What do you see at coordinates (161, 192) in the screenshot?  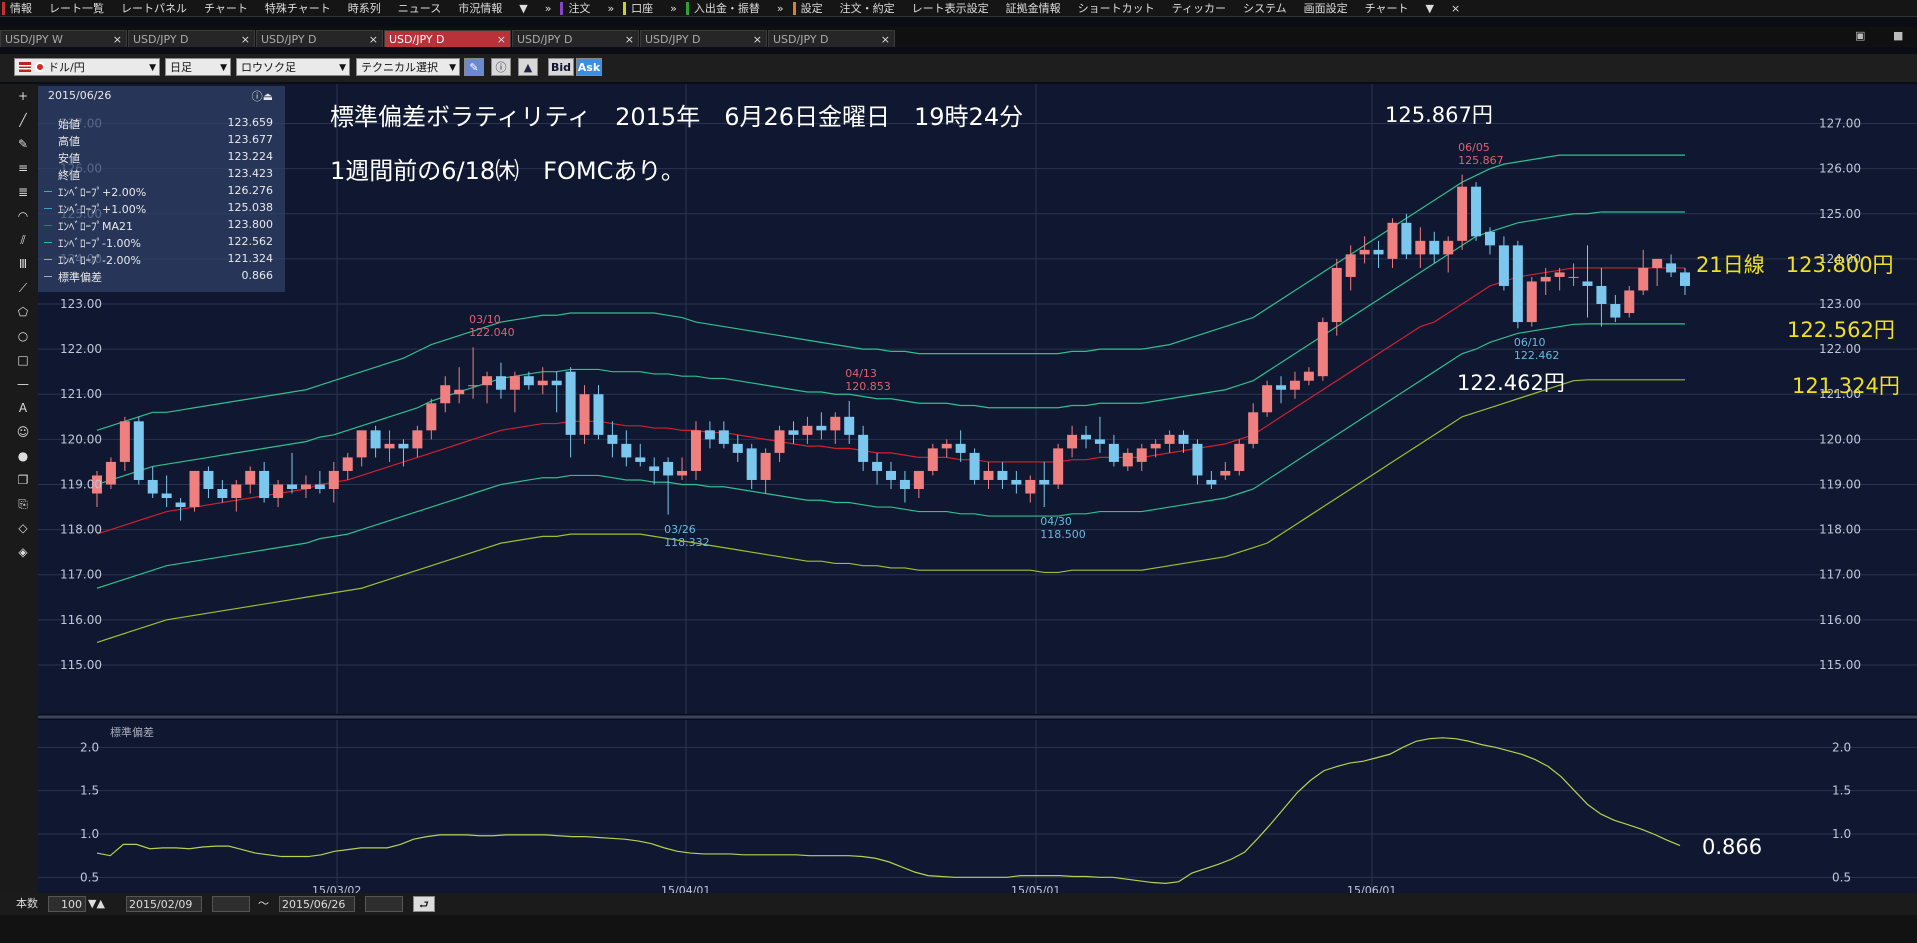 I see `ohlc-row: ｴﾝﾍﾞﾛｰﾌﾟ+2.00% 126.276` at bounding box center [161, 192].